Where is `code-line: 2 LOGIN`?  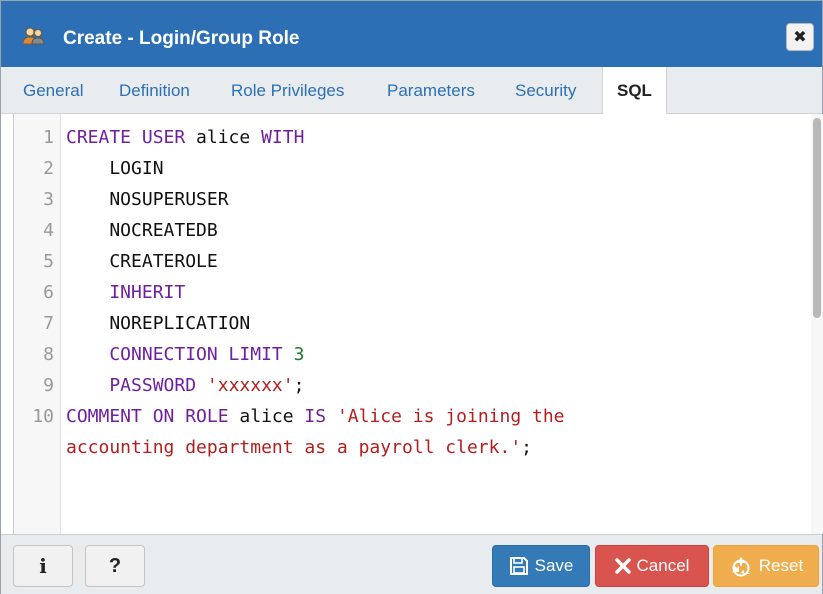
code-line: 2 LOGIN is located at coordinates (411, 168).